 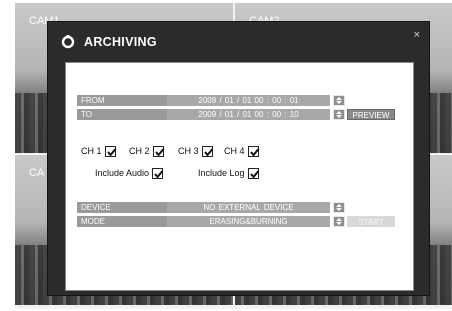 What do you see at coordinates (122, 173) in the screenshot?
I see `include-audio-label: Include Audio` at bounding box center [122, 173].